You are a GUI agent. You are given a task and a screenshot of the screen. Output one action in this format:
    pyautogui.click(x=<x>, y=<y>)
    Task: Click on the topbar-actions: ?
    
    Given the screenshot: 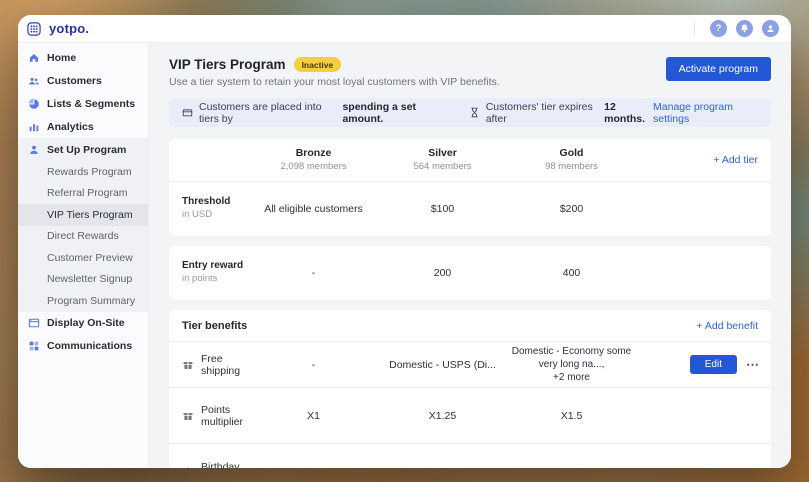 What is the action you would take?
    pyautogui.click(x=736, y=28)
    